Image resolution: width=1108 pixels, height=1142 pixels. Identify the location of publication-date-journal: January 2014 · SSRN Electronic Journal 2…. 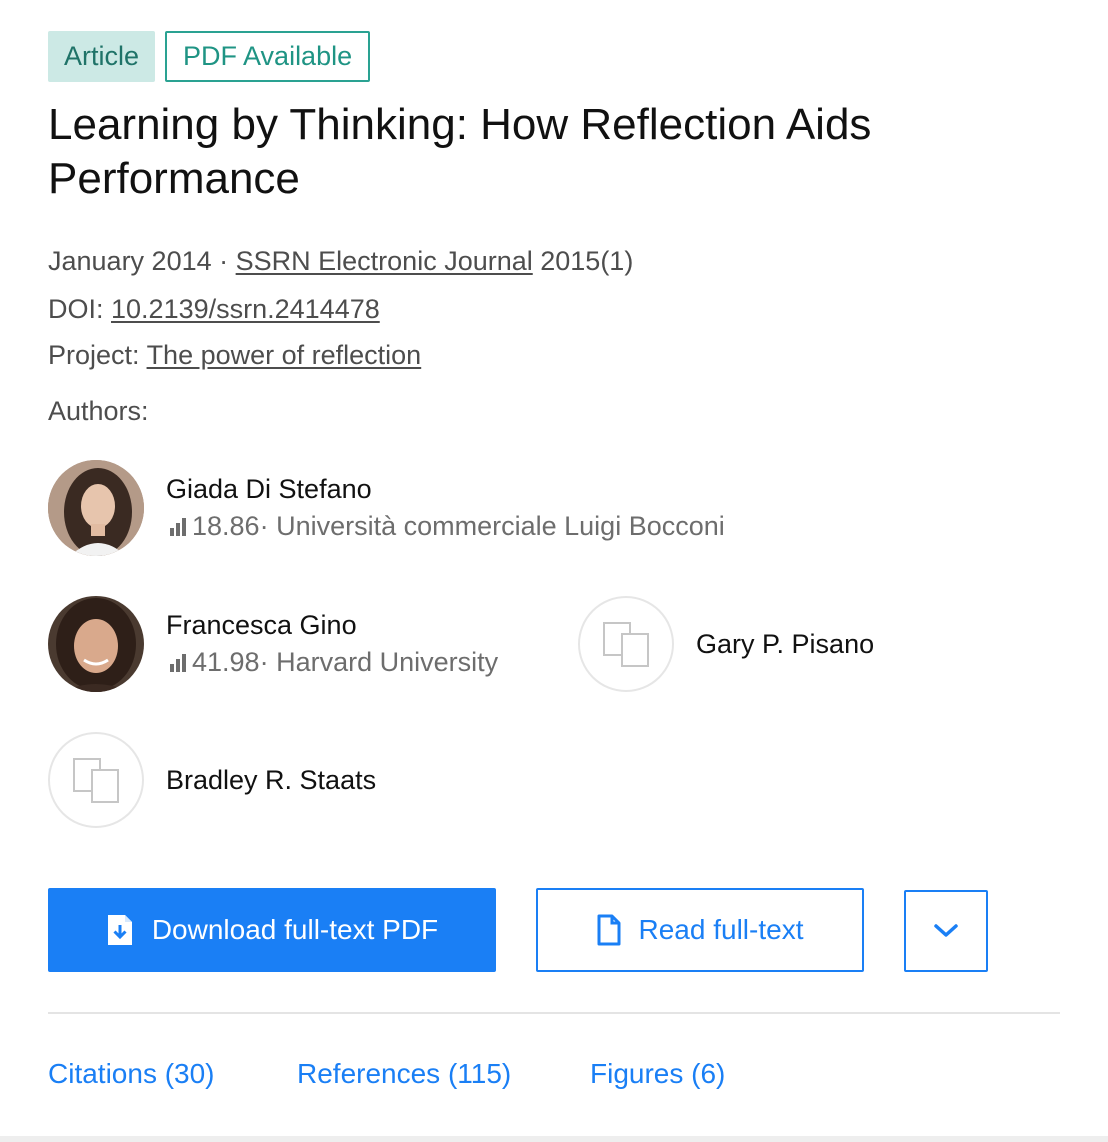
(340, 261).